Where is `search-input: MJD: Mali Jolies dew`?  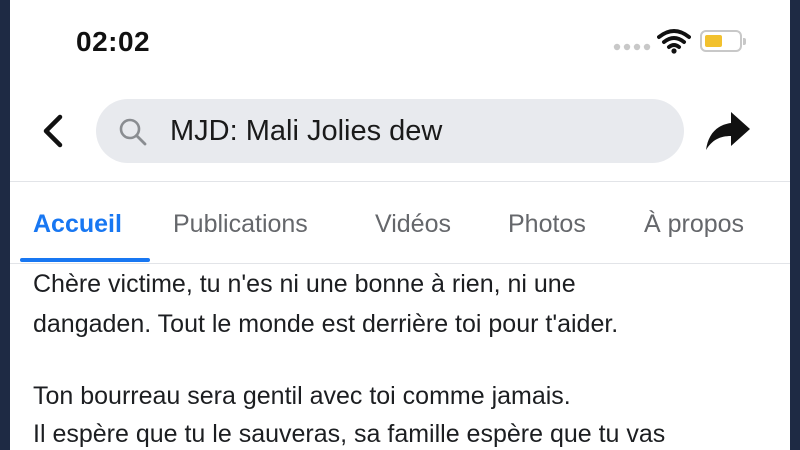
search-input: MJD: Mali Jolies dew is located at coordinates (306, 131).